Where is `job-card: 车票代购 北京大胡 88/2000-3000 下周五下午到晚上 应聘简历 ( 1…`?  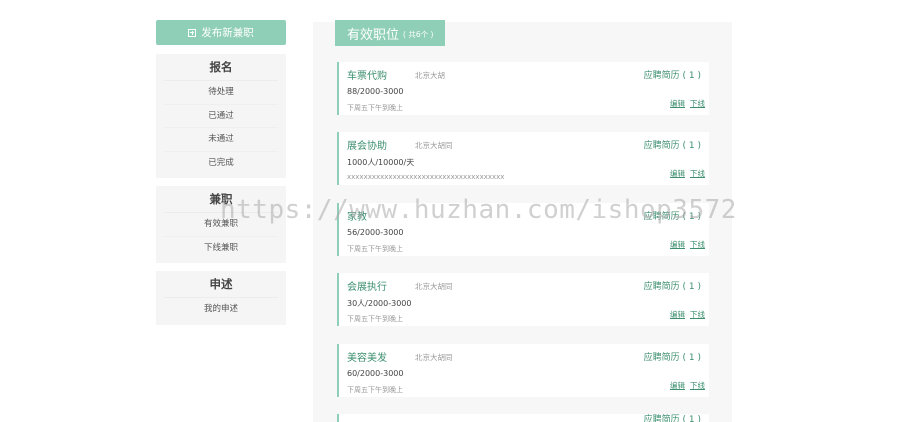 job-card: 车票代购 北京大胡 88/2000-3000 下周五下午到晚上 应聘简历 ( 1… is located at coordinates (523, 88).